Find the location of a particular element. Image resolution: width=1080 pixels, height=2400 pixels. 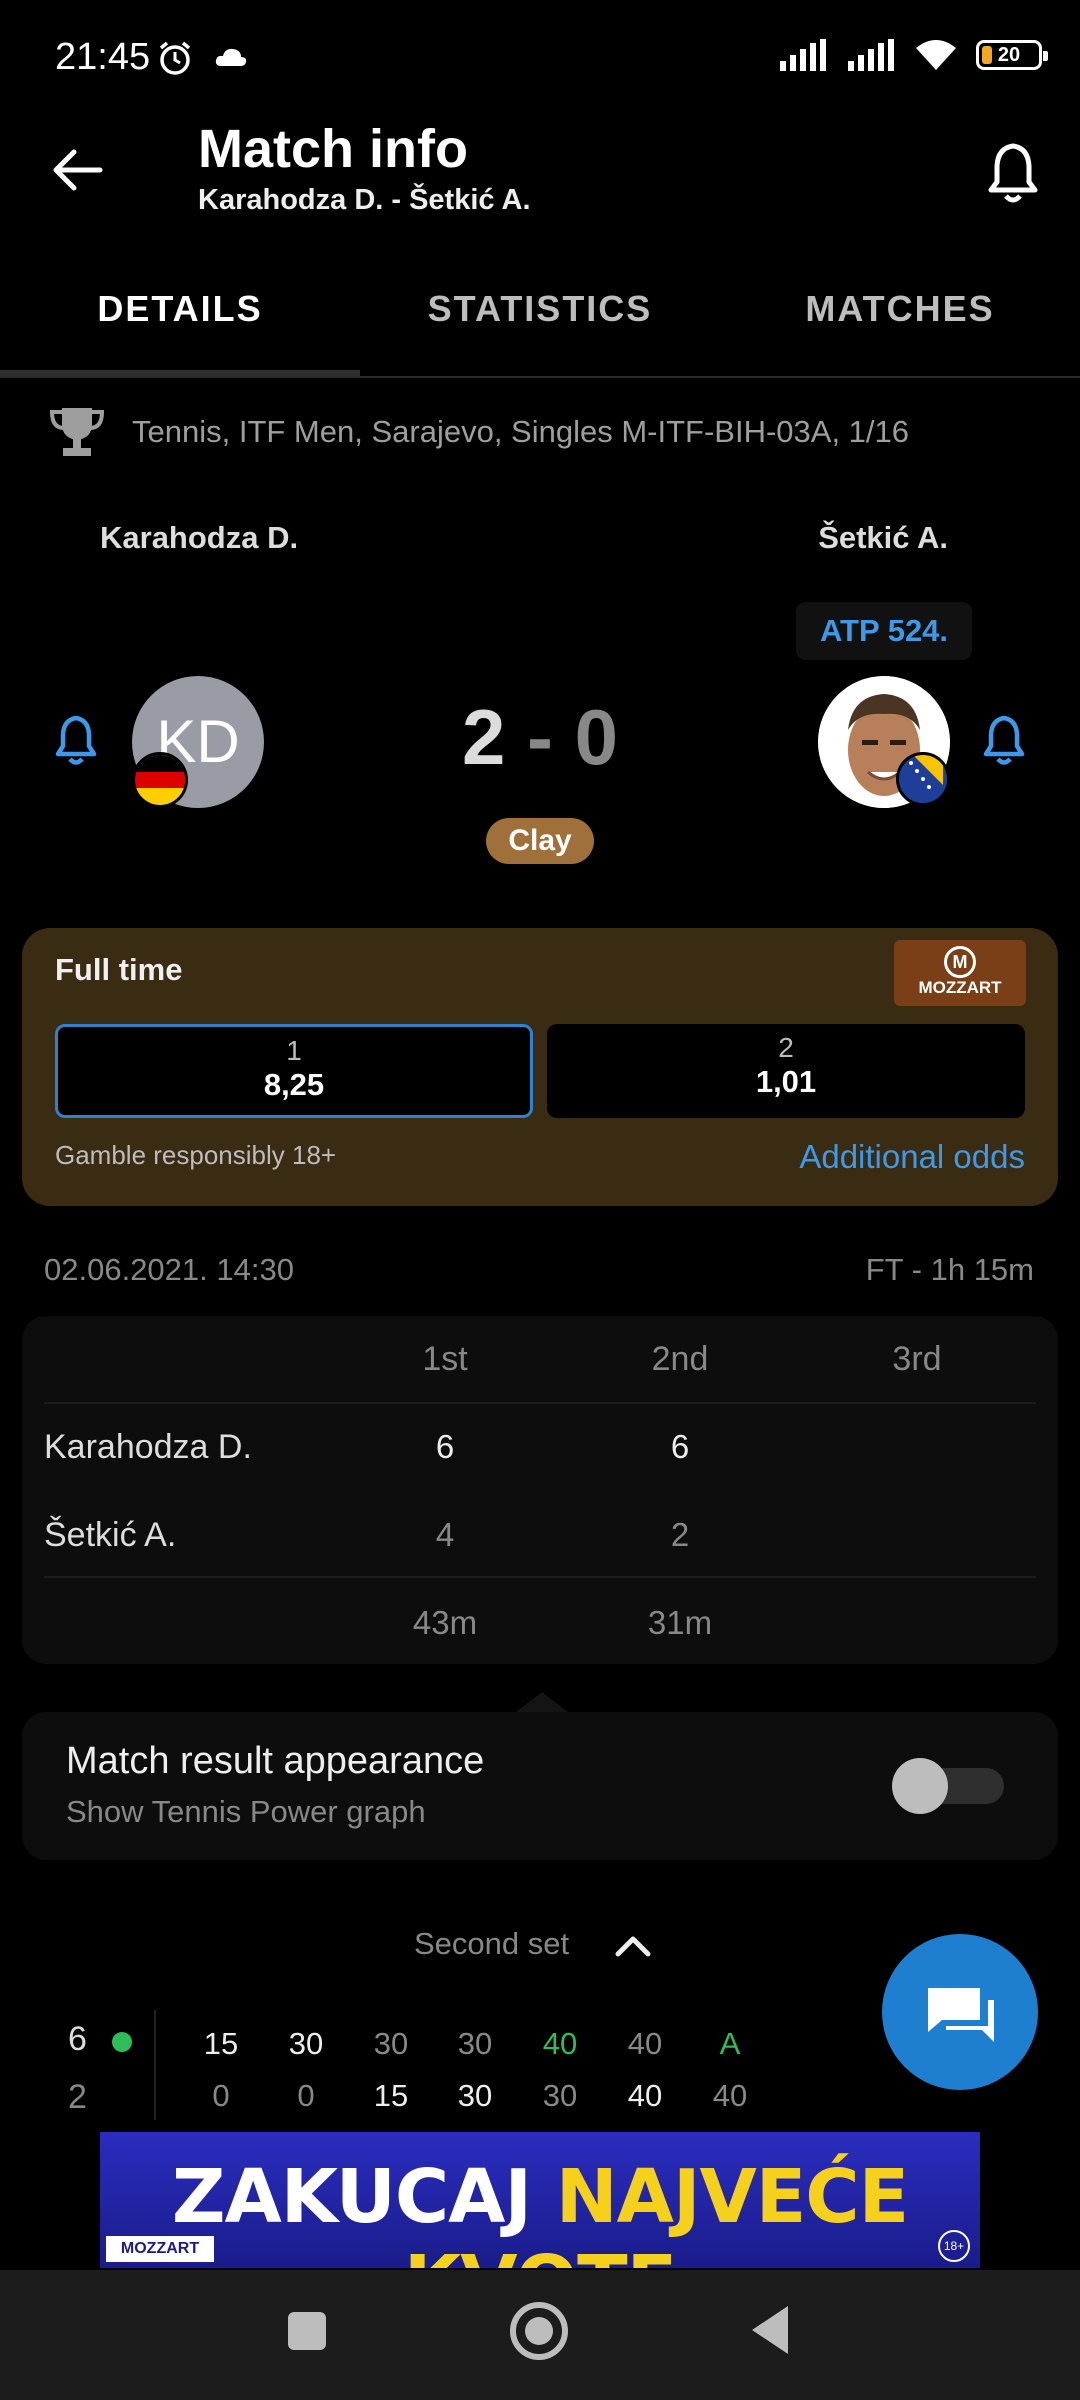

result-appearance-subtitle: Show Tennis Power graph is located at coordinates (246, 1811).